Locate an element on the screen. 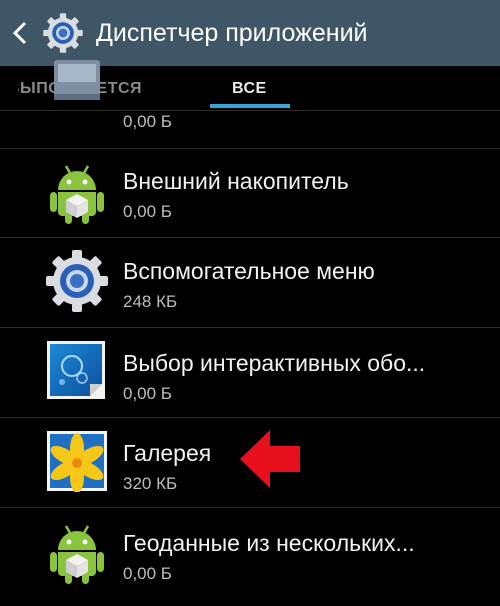  list-item: Геоданные из нескольких... 0,00 Б is located at coordinates (250, 552).